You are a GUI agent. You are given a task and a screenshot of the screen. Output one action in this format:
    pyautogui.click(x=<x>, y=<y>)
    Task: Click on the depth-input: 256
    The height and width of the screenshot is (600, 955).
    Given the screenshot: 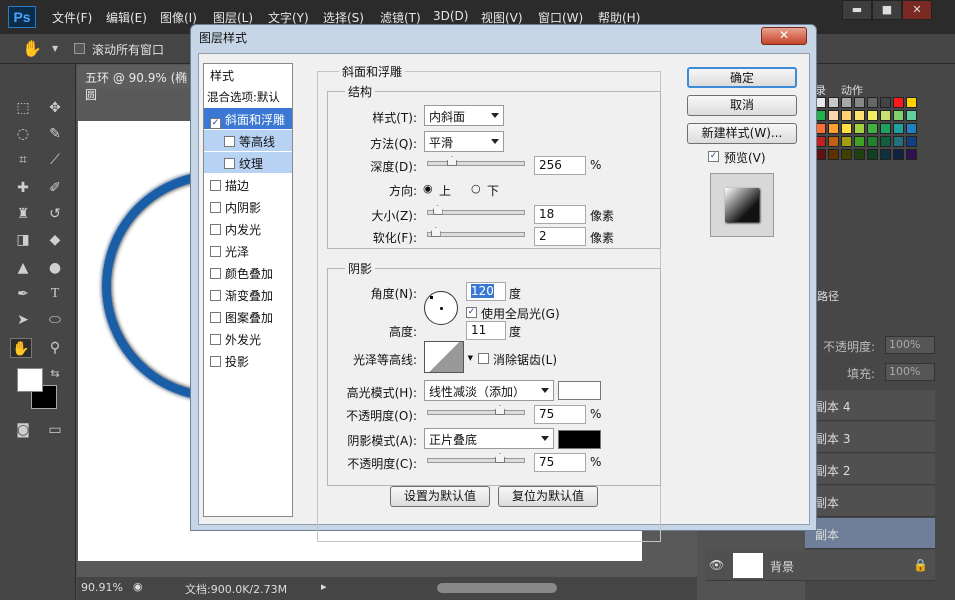 What is the action you would take?
    pyautogui.click(x=560, y=165)
    